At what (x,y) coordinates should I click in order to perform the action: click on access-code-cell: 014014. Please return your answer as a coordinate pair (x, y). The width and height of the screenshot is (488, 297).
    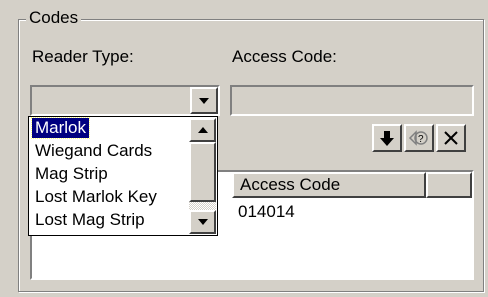
    Looking at the image, I should click on (266, 211).